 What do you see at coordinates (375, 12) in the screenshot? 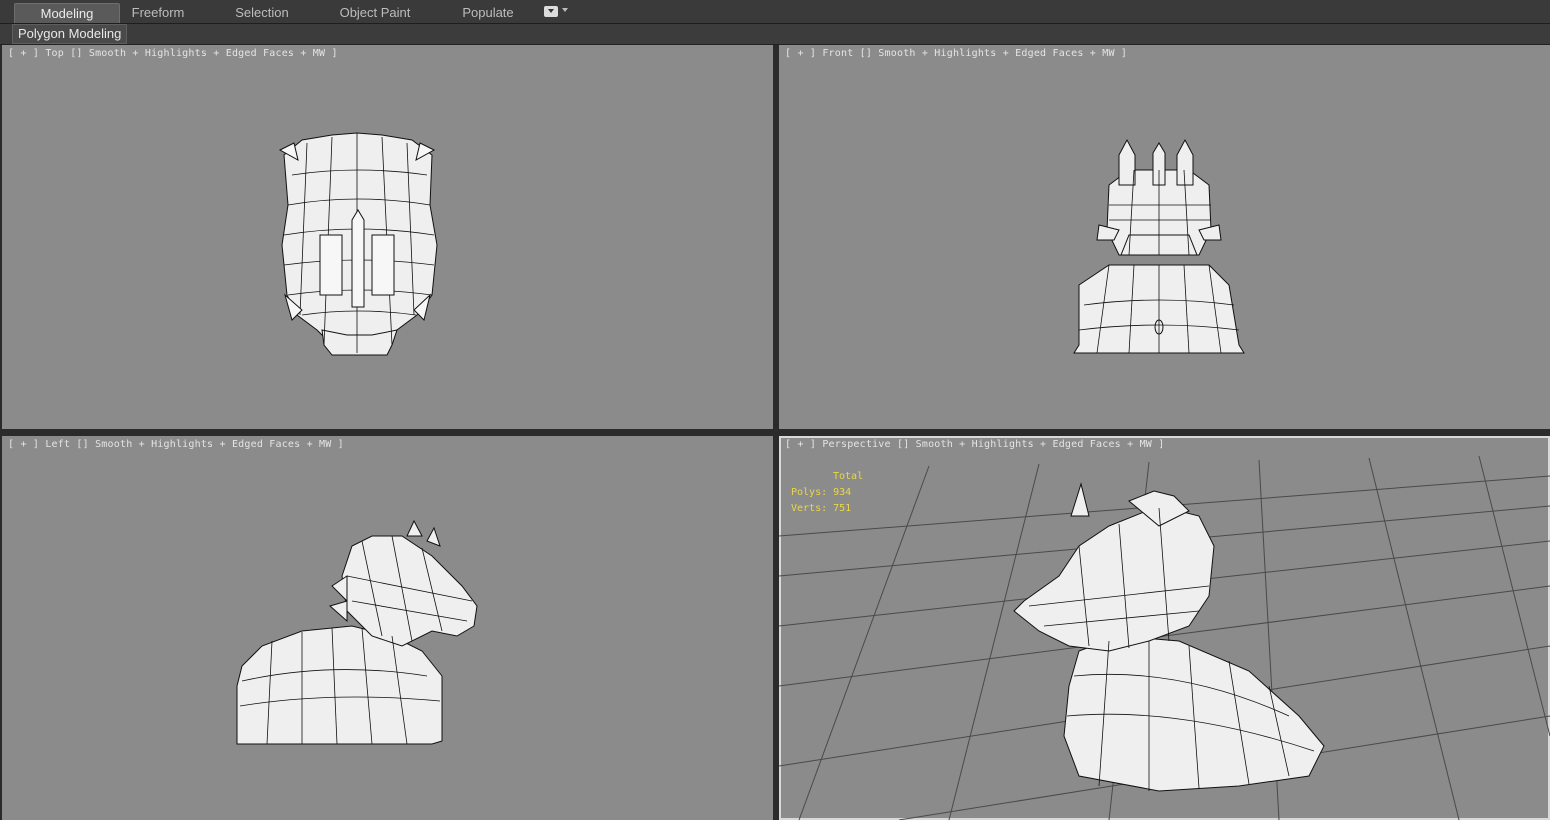
I see `tab-object-paint: Object Paint` at bounding box center [375, 12].